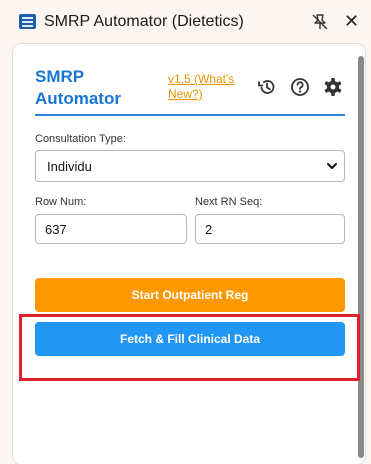 This screenshot has height=464, width=371. What do you see at coordinates (190, 166) in the screenshot?
I see `consultation-type-select: Individu` at bounding box center [190, 166].